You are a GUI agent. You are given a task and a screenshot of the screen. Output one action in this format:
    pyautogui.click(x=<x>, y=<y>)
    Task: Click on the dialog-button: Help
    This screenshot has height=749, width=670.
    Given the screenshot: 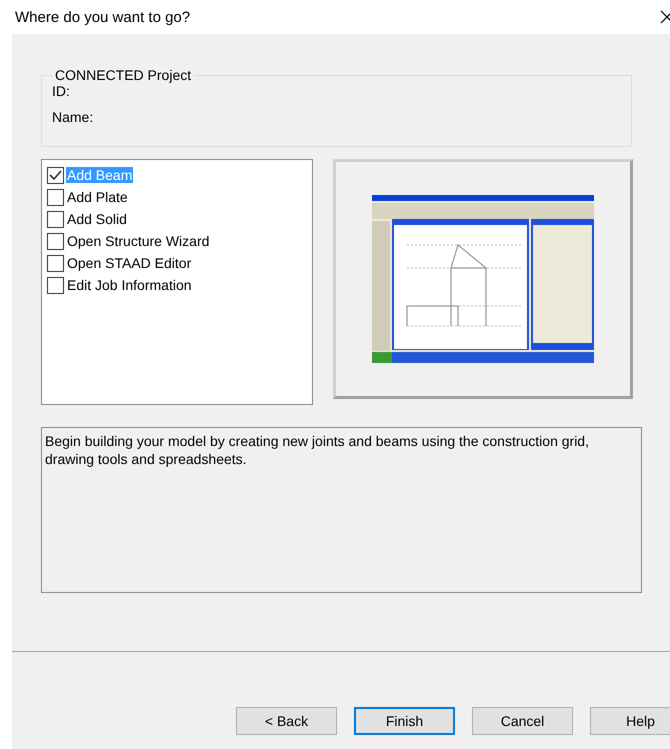 What is the action you would take?
    pyautogui.click(x=630, y=721)
    